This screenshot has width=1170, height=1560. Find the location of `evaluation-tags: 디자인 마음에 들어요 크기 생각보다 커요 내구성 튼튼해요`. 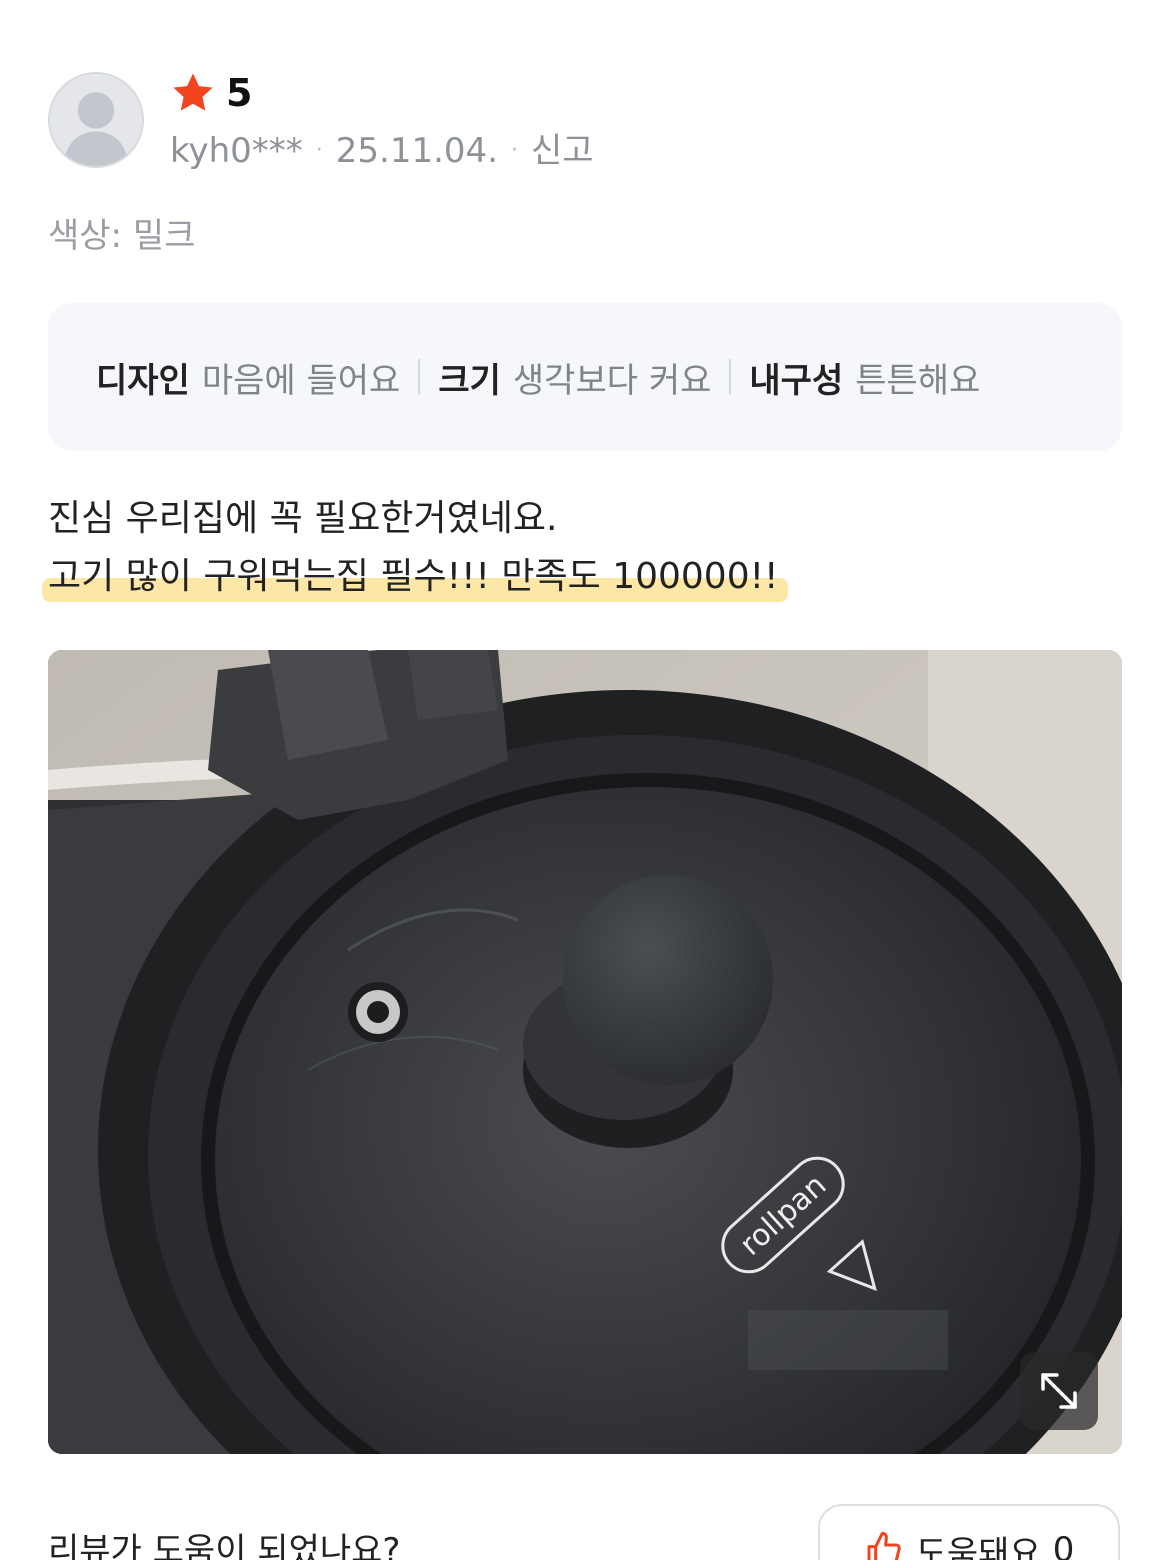

evaluation-tags: 디자인 마음에 들어요 크기 생각보다 커요 내구성 튼튼해요 is located at coordinates (585, 377).